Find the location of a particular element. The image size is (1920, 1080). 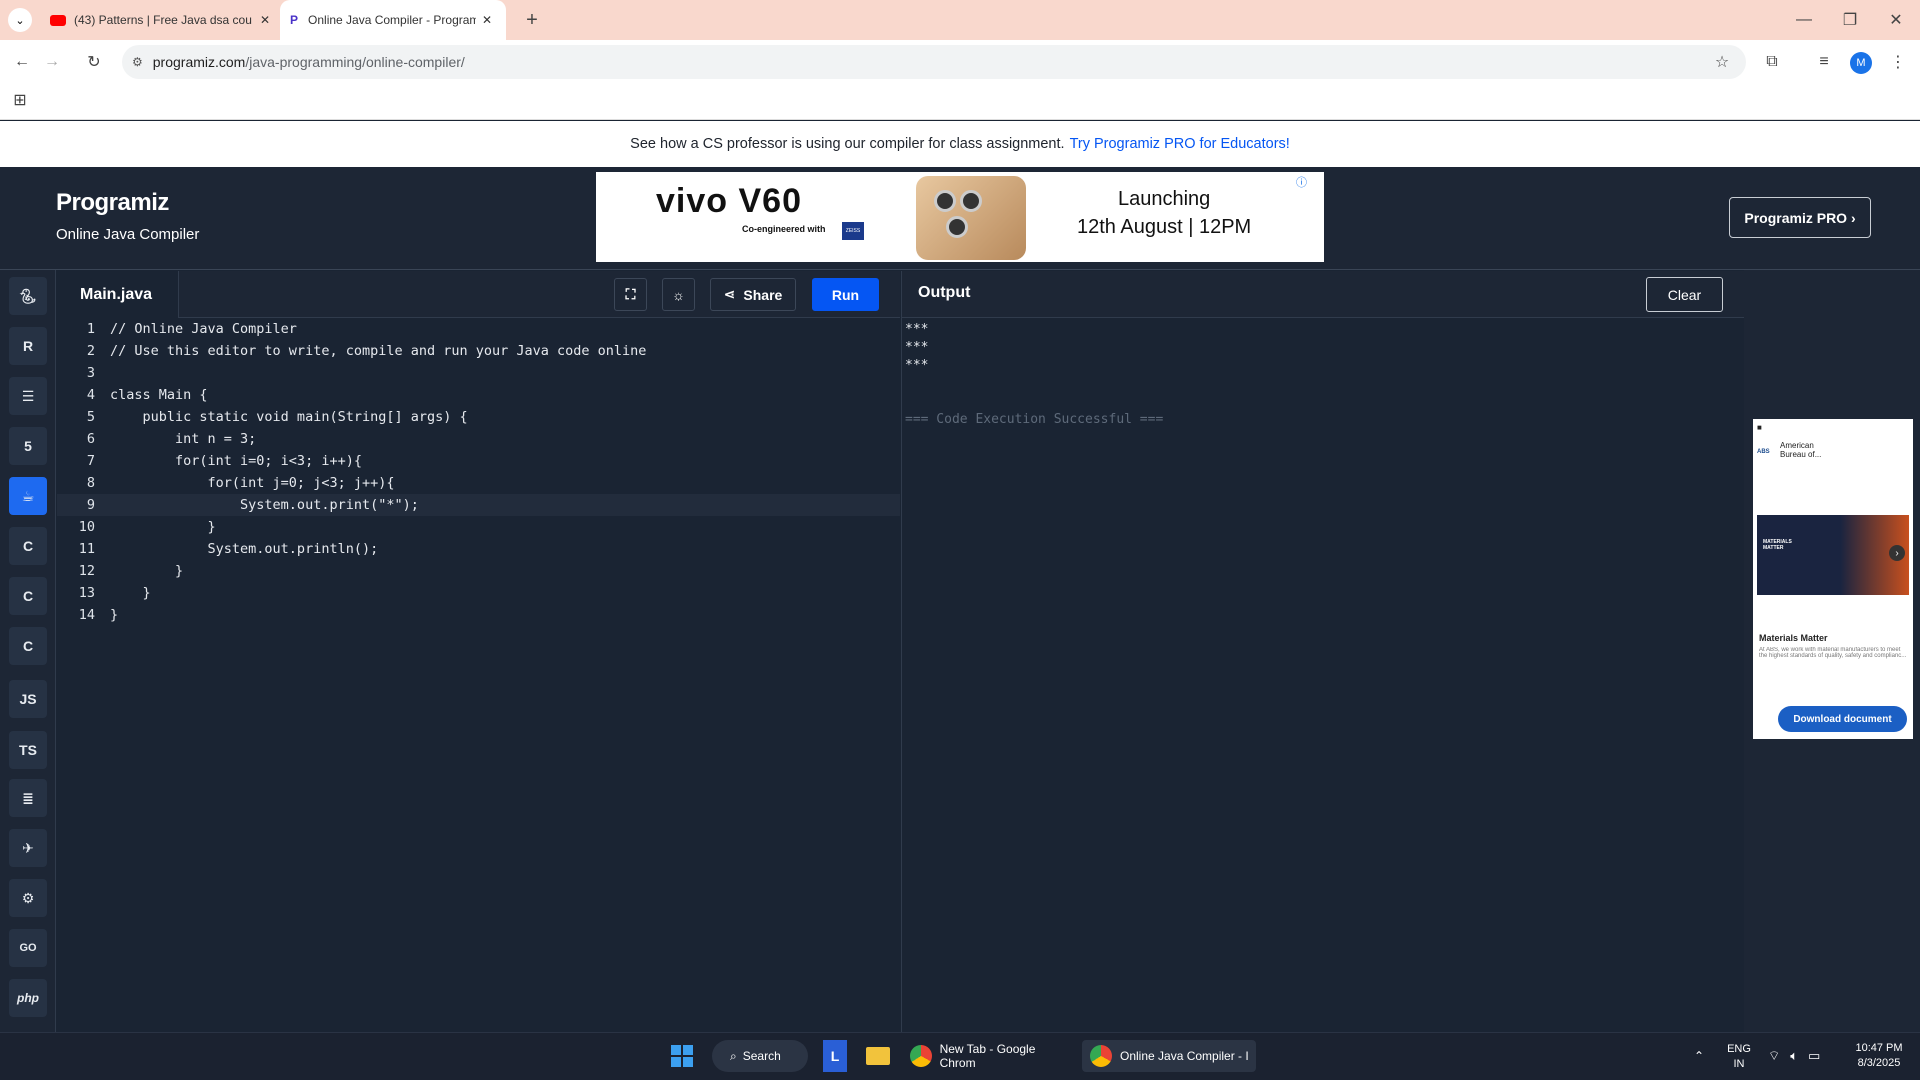

media-controls-button: ≡ is located at coordinates (1824, 62).